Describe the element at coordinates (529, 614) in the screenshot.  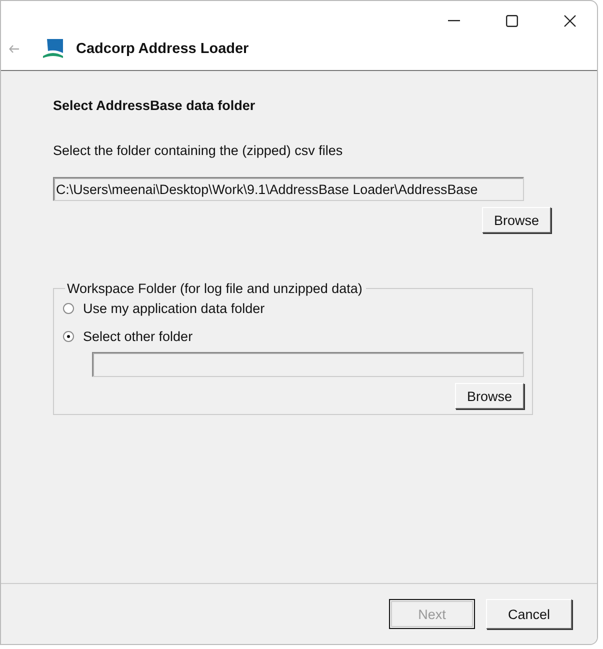
I see `cancel-button: Cancel` at that location.